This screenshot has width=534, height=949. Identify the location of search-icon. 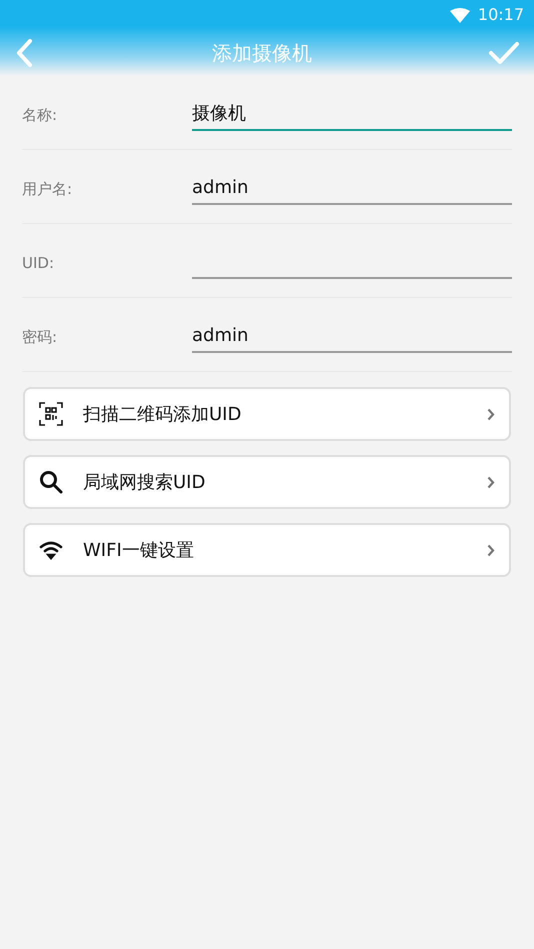
(51, 482).